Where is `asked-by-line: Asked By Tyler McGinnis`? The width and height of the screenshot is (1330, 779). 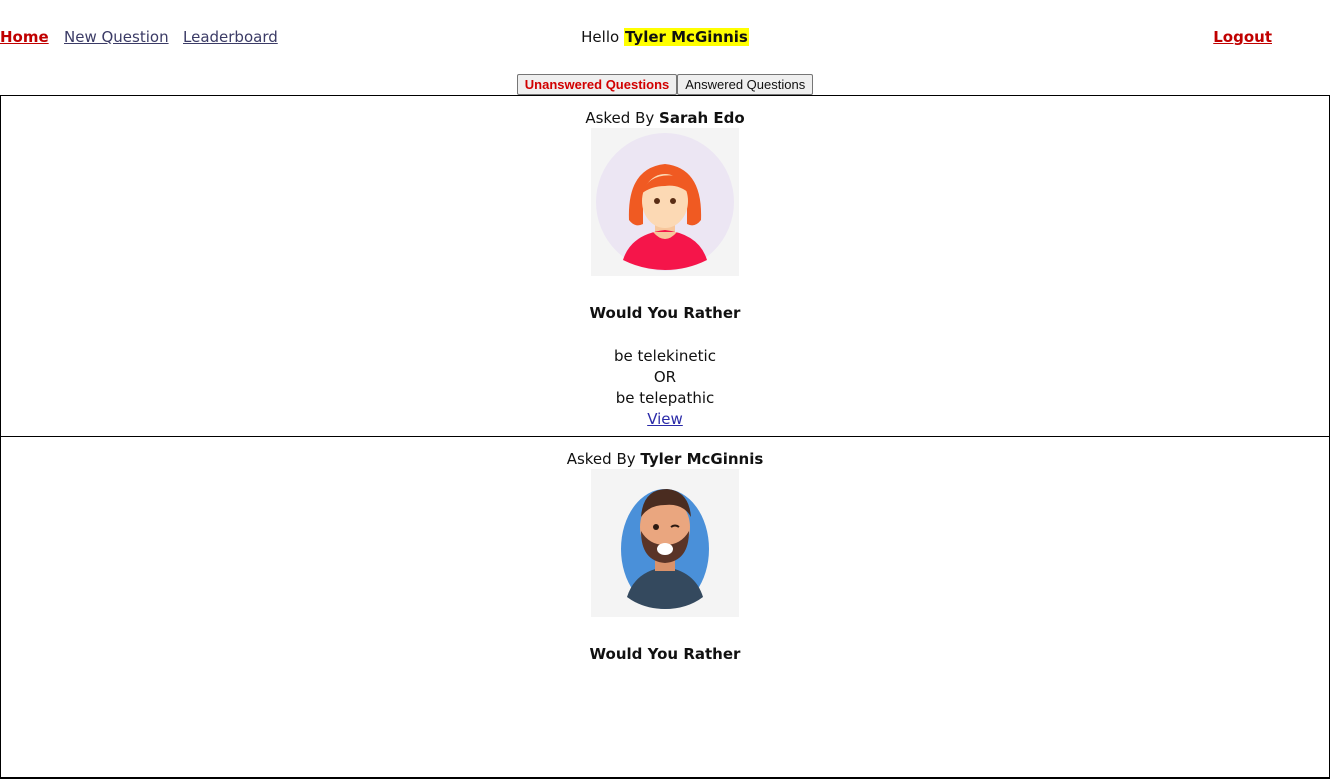 asked-by-line: Asked By Tyler McGinnis is located at coordinates (665, 453).